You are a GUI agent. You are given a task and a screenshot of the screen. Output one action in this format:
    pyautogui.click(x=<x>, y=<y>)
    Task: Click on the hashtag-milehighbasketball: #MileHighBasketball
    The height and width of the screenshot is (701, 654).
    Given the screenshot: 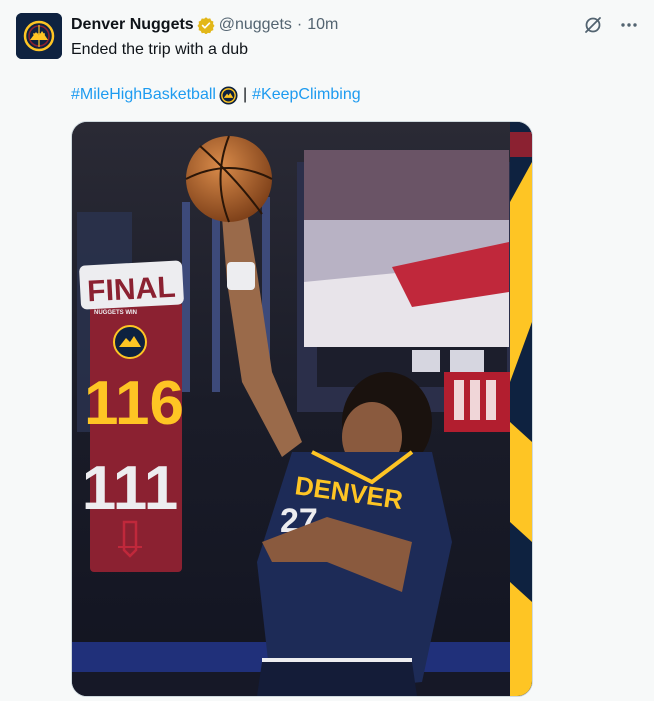 What is the action you would take?
    pyautogui.click(x=143, y=95)
    